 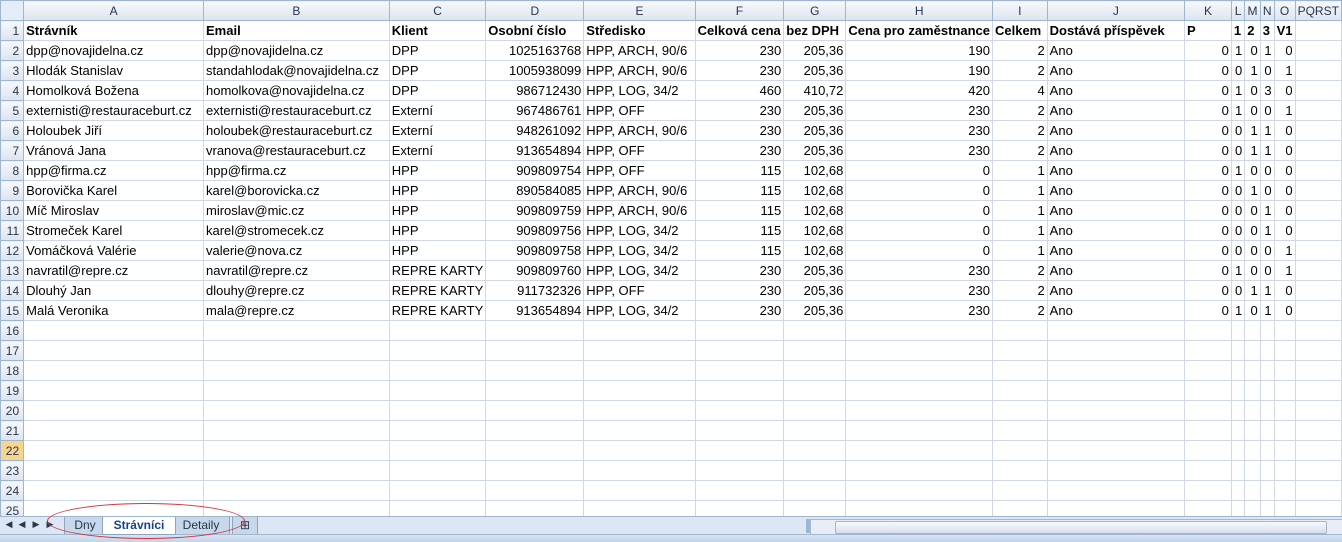 I want to click on cell: 4, so click(x=1019, y=90).